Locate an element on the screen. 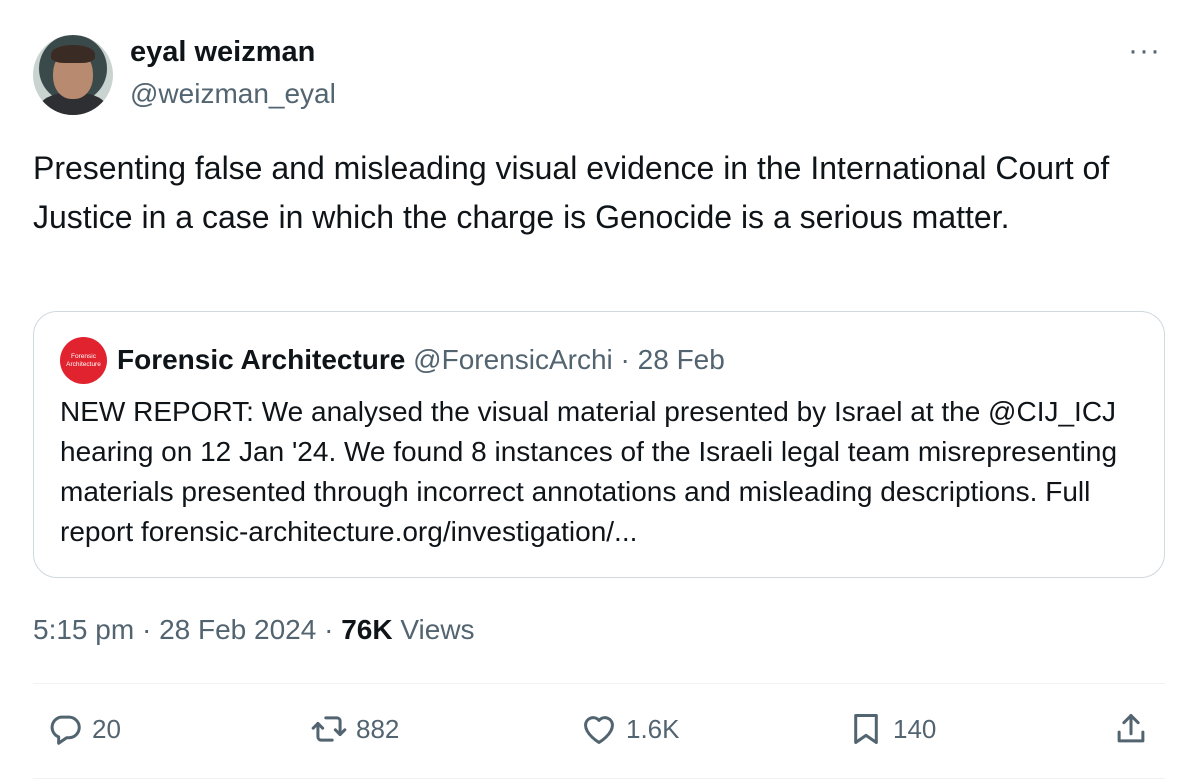 The image size is (1200, 784). quoted-date: 28 Feb is located at coordinates (681, 359).